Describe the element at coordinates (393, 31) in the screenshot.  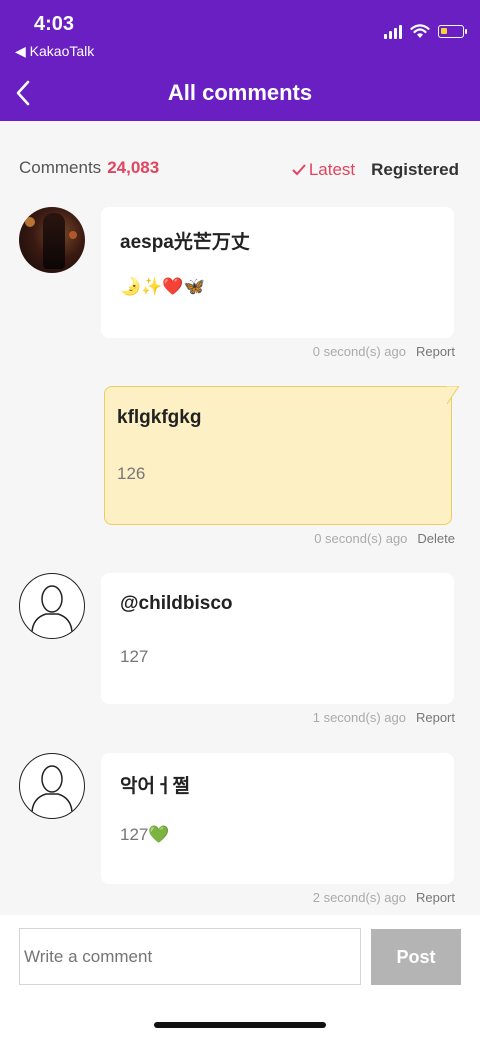
I see `cellular-signal-icon` at that location.